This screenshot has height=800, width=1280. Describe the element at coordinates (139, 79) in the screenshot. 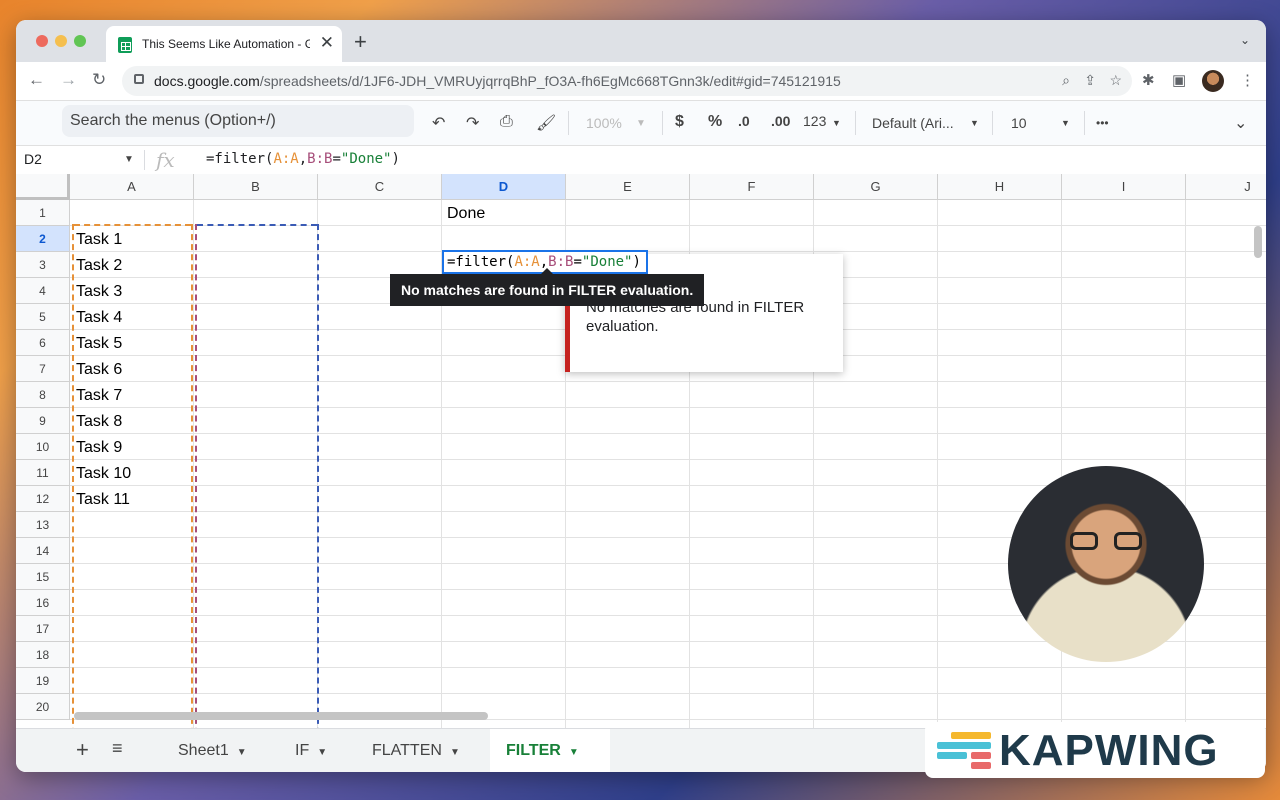

I see `lock-icon` at that location.